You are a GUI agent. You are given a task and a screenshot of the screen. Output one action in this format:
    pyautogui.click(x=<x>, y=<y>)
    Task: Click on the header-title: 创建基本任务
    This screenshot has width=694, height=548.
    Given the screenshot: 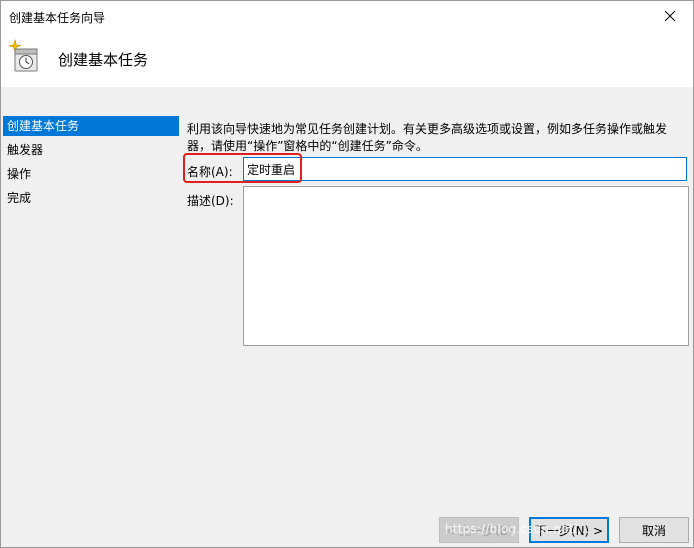 What is the action you would take?
    pyautogui.click(x=103, y=60)
    